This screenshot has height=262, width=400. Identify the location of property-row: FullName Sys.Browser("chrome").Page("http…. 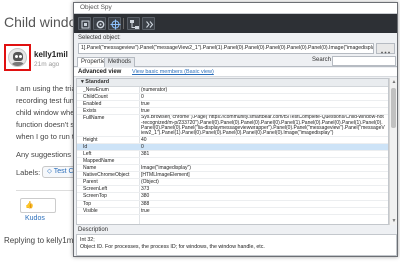
(232, 126).